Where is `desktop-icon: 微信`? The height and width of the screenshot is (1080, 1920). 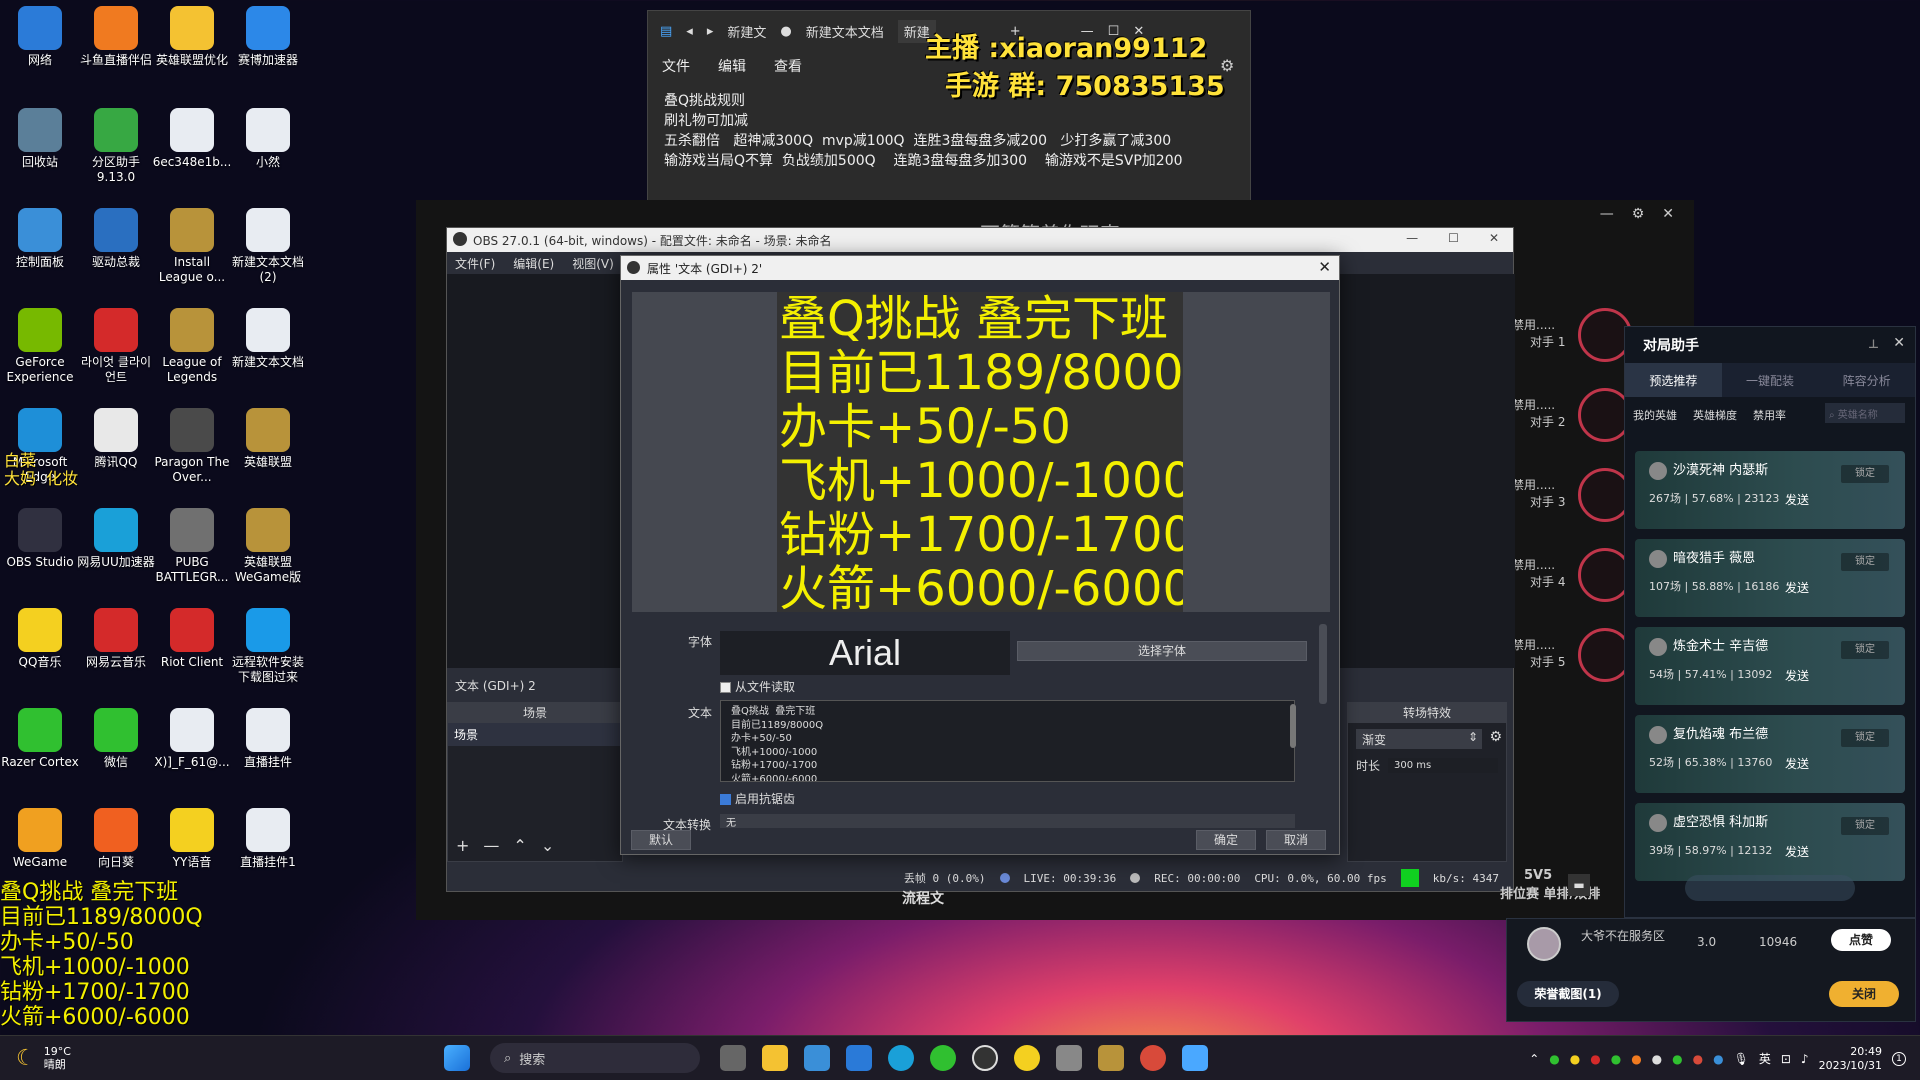
desktop-icon: 微信 is located at coordinates (116, 739).